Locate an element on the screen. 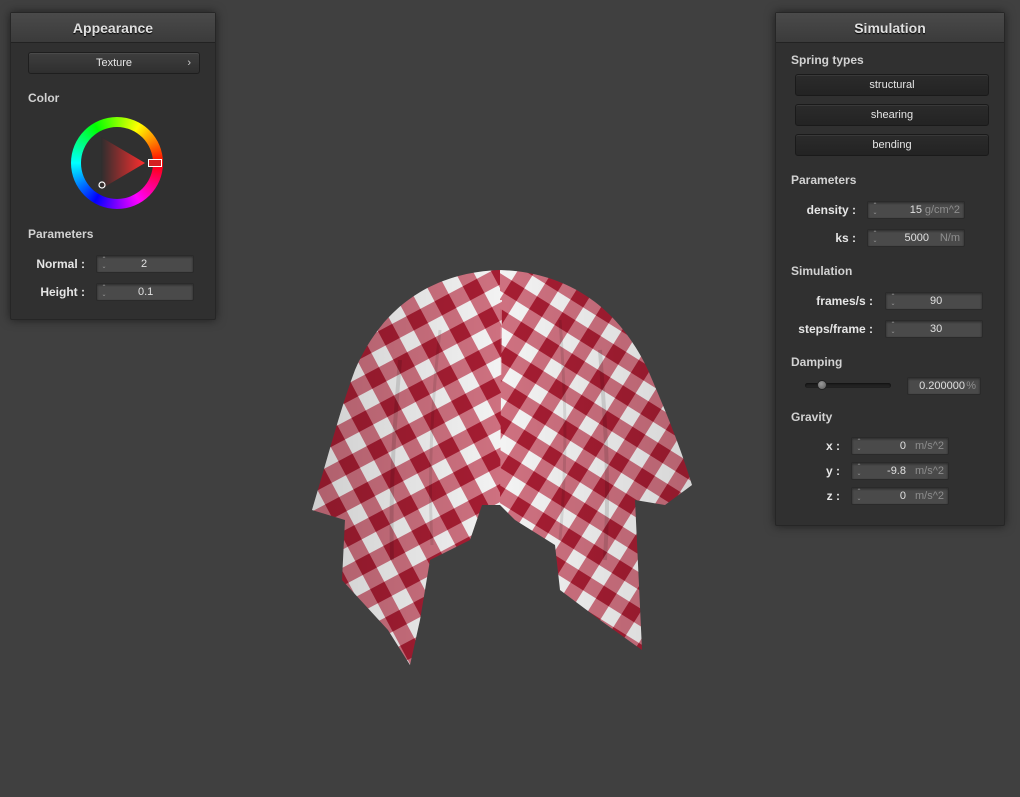 This screenshot has width=1020, height=797. density-label: density : is located at coordinates (831, 210).